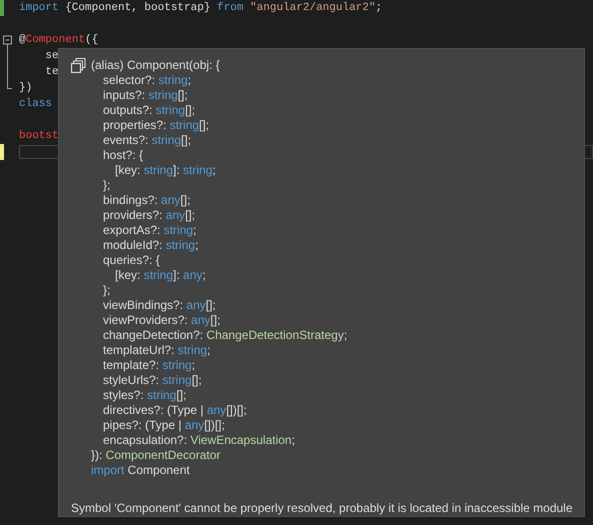 Image resolution: width=593 pixels, height=525 pixels. What do you see at coordinates (140, 470) in the screenshot?
I see `import-line: import Component` at bounding box center [140, 470].